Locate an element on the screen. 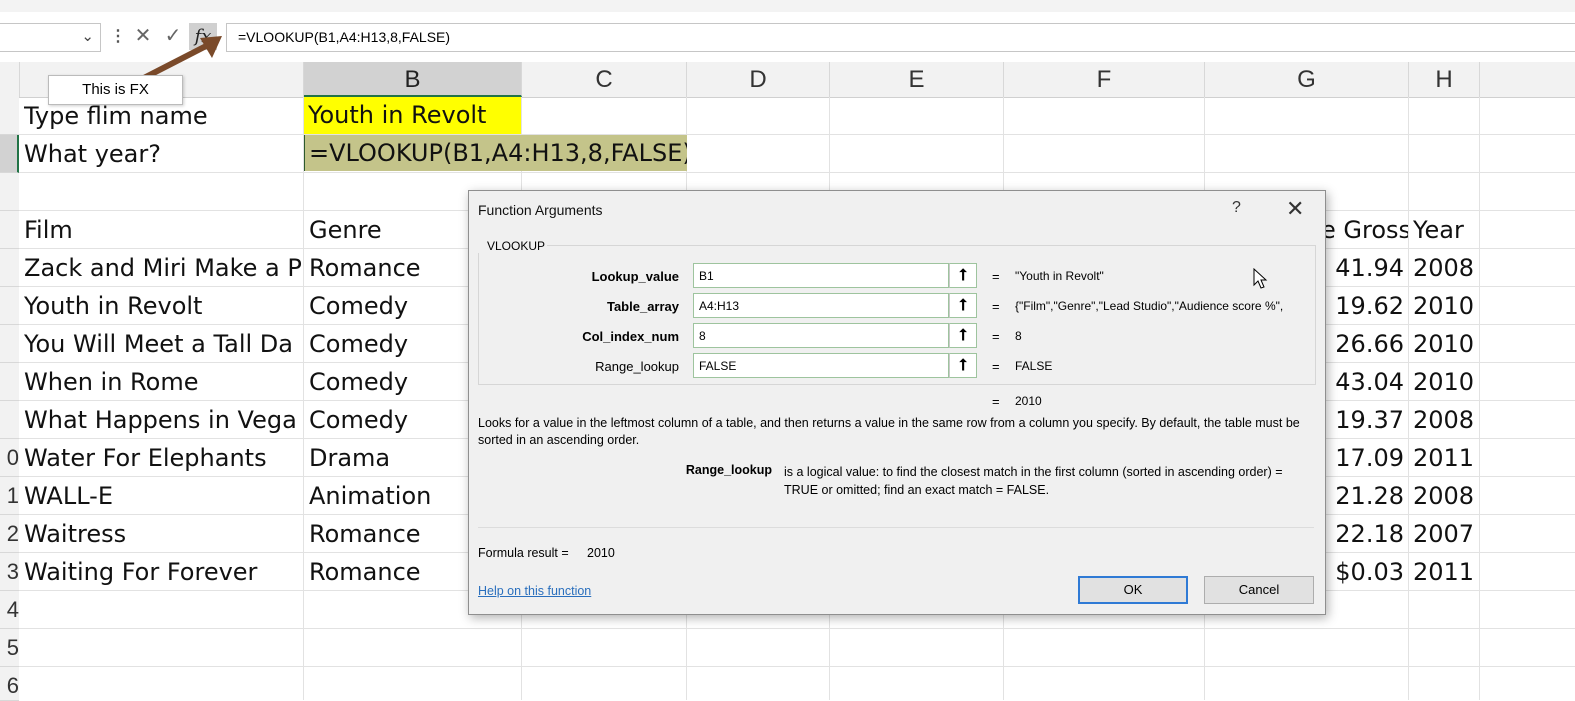 The image size is (1575, 701). row-header: 5 is located at coordinates (9, 648).